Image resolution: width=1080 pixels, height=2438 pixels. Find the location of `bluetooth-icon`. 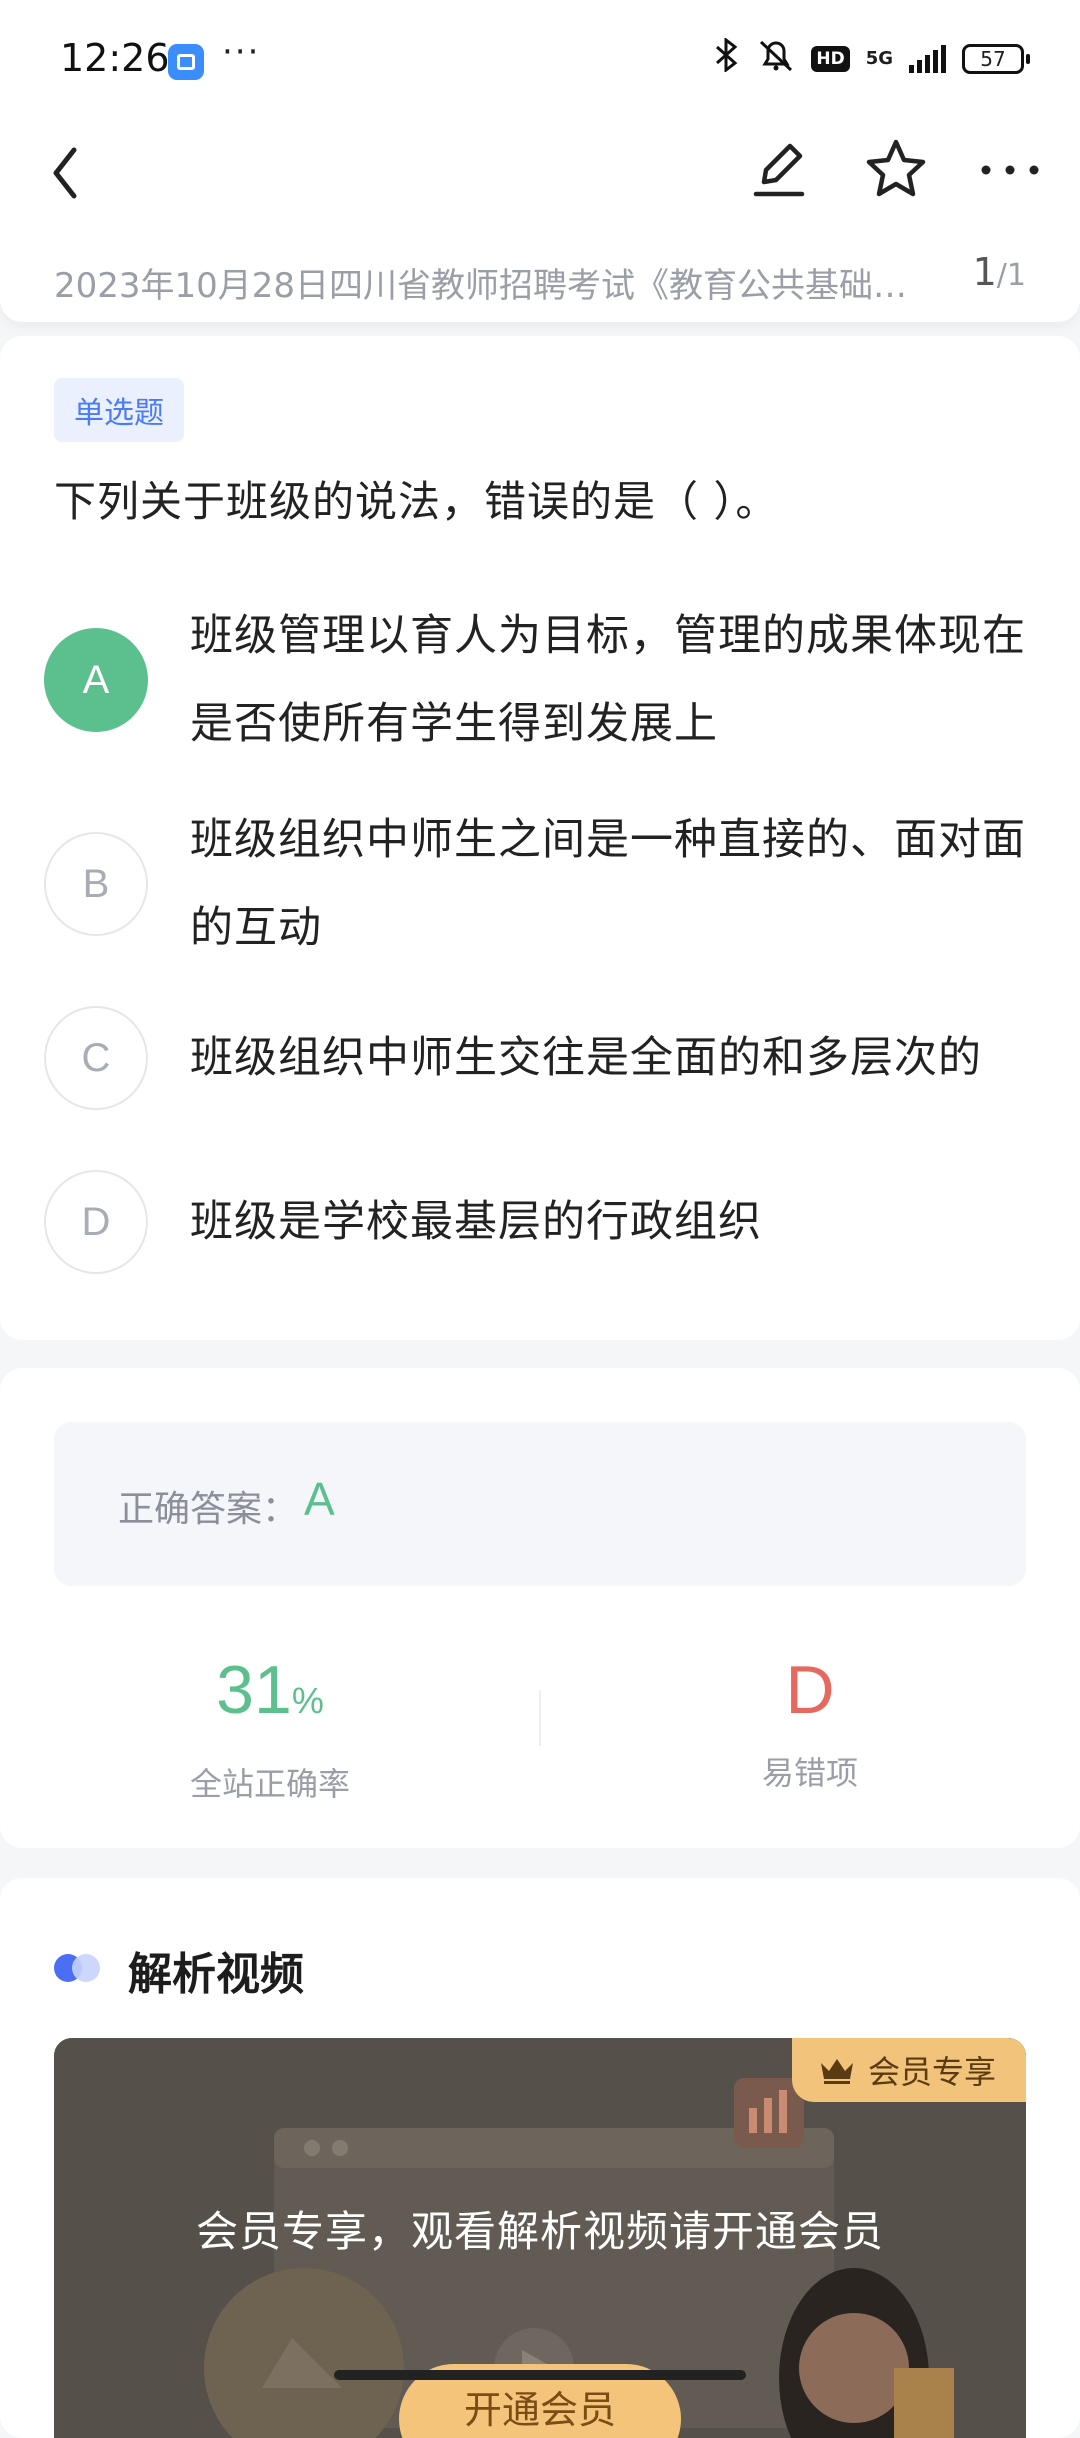

bluetooth-icon is located at coordinates (727, 58).